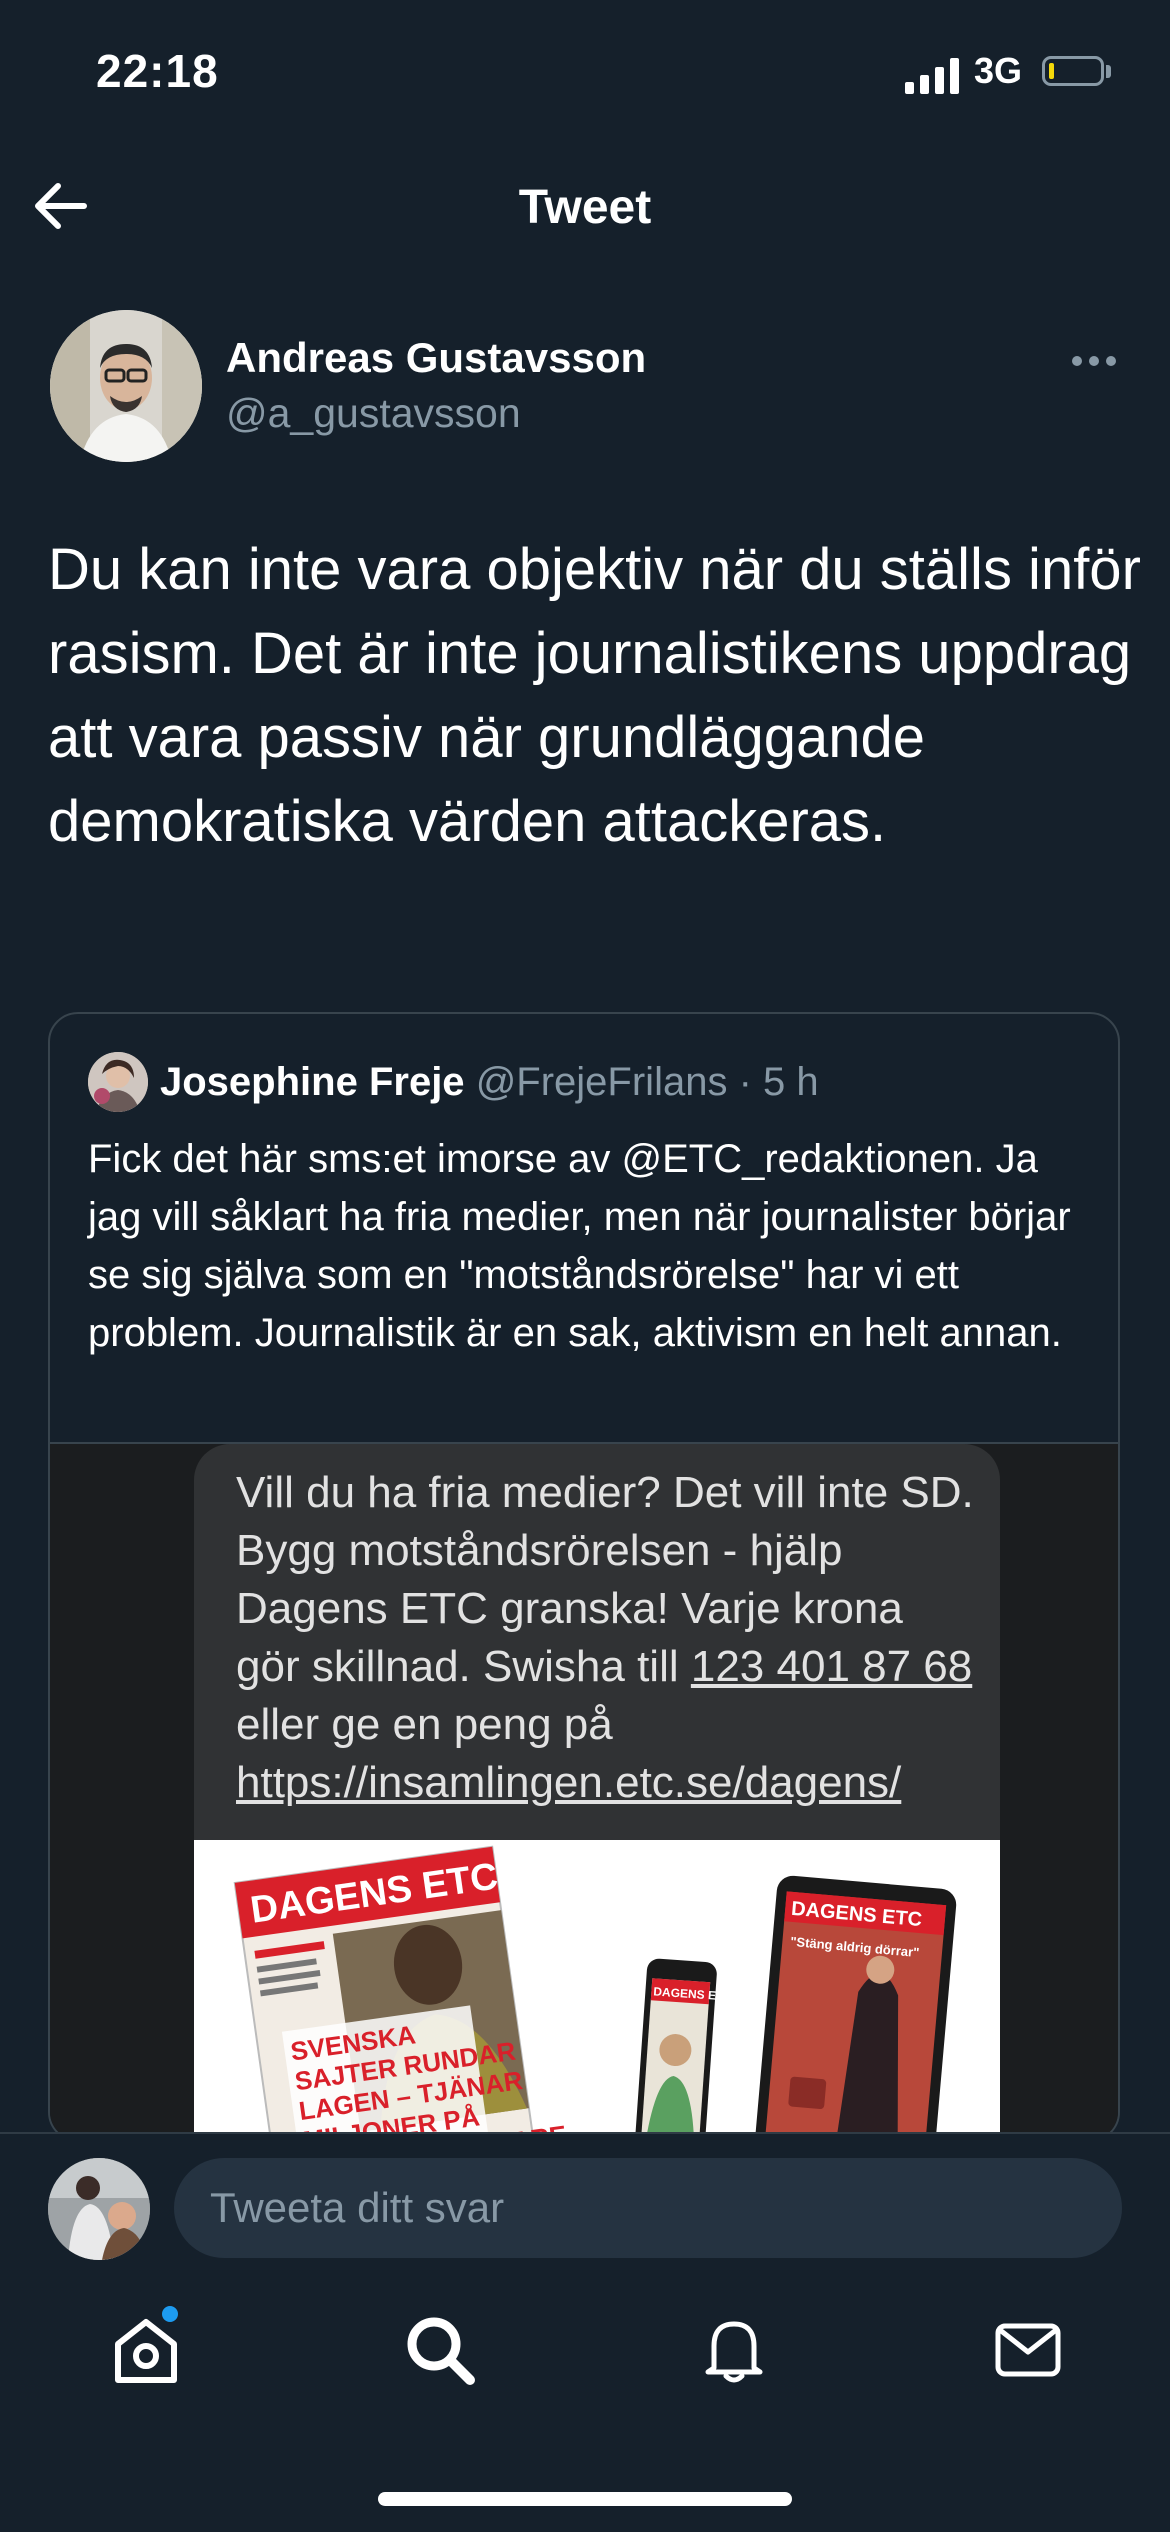 Image resolution: width=1170 pixels, height=2532 pixels. What do you see at coordinates (648, 2208) in the screenshot?
I see `reply-input: Tweeta ditt svar` at bounding box center [648, 2208].